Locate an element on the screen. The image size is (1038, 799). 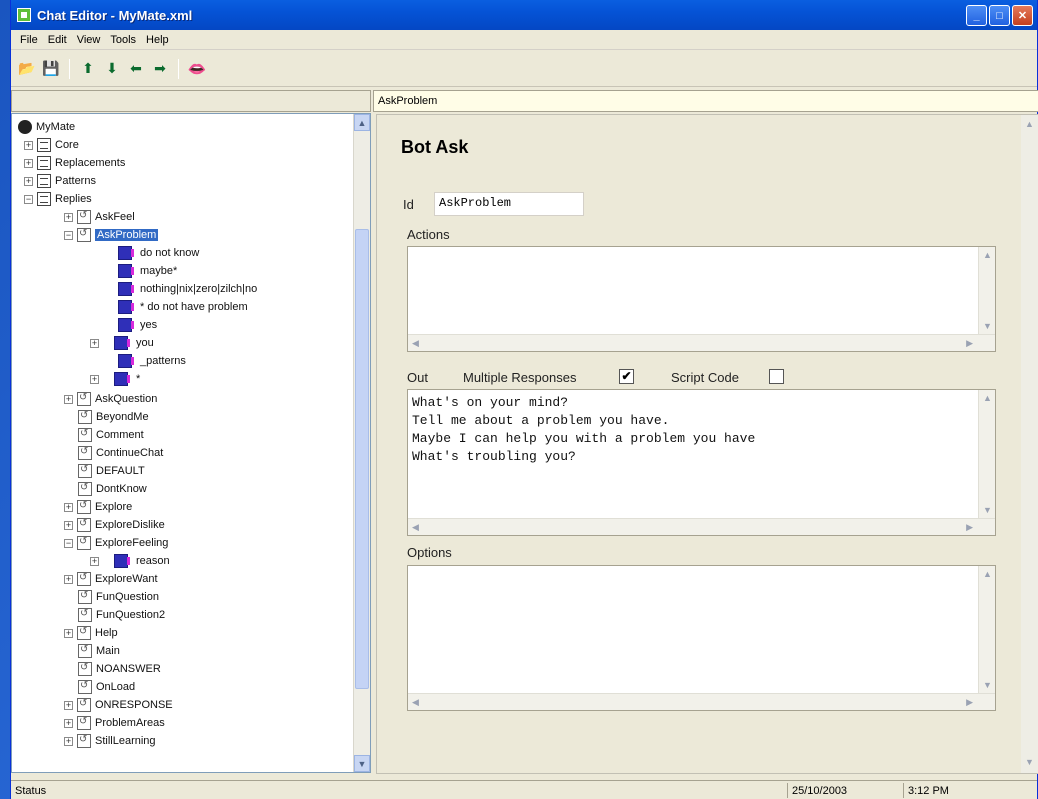
options-hscroll: ◀ ▶ is located at coordinates (701, 701).